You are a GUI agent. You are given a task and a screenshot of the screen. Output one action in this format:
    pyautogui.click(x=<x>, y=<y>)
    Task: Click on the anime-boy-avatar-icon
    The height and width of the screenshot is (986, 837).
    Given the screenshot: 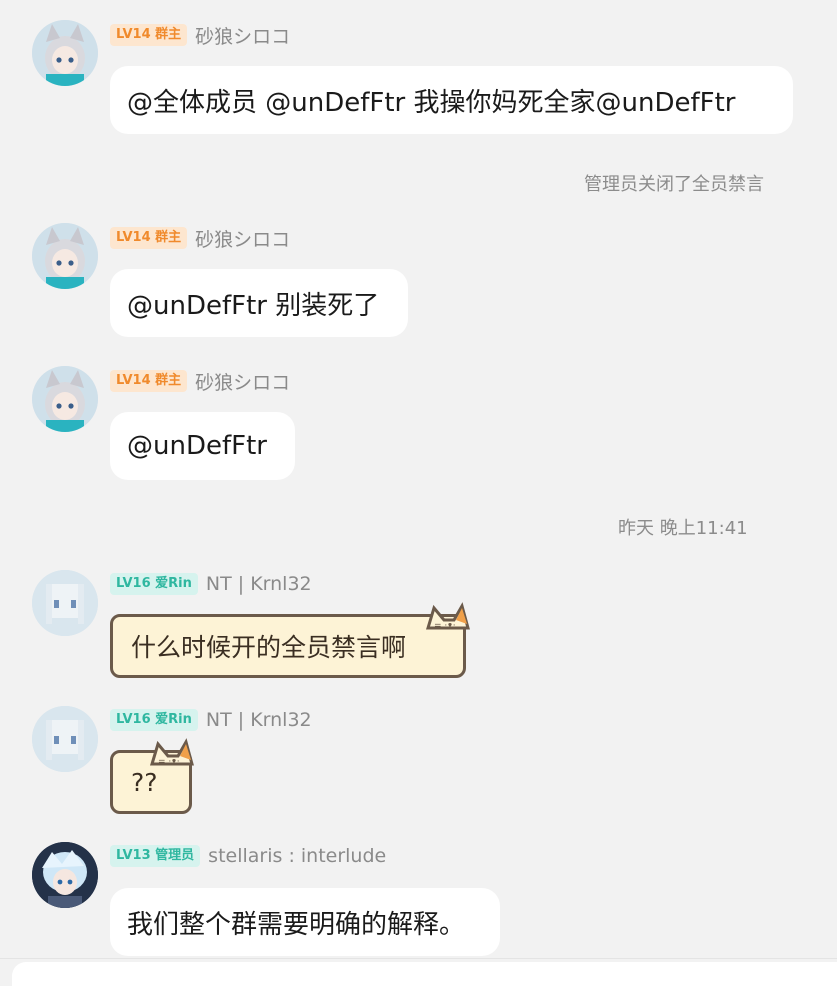 What is the action you would take?
    pyautogui.click(x=65, y=875)
    